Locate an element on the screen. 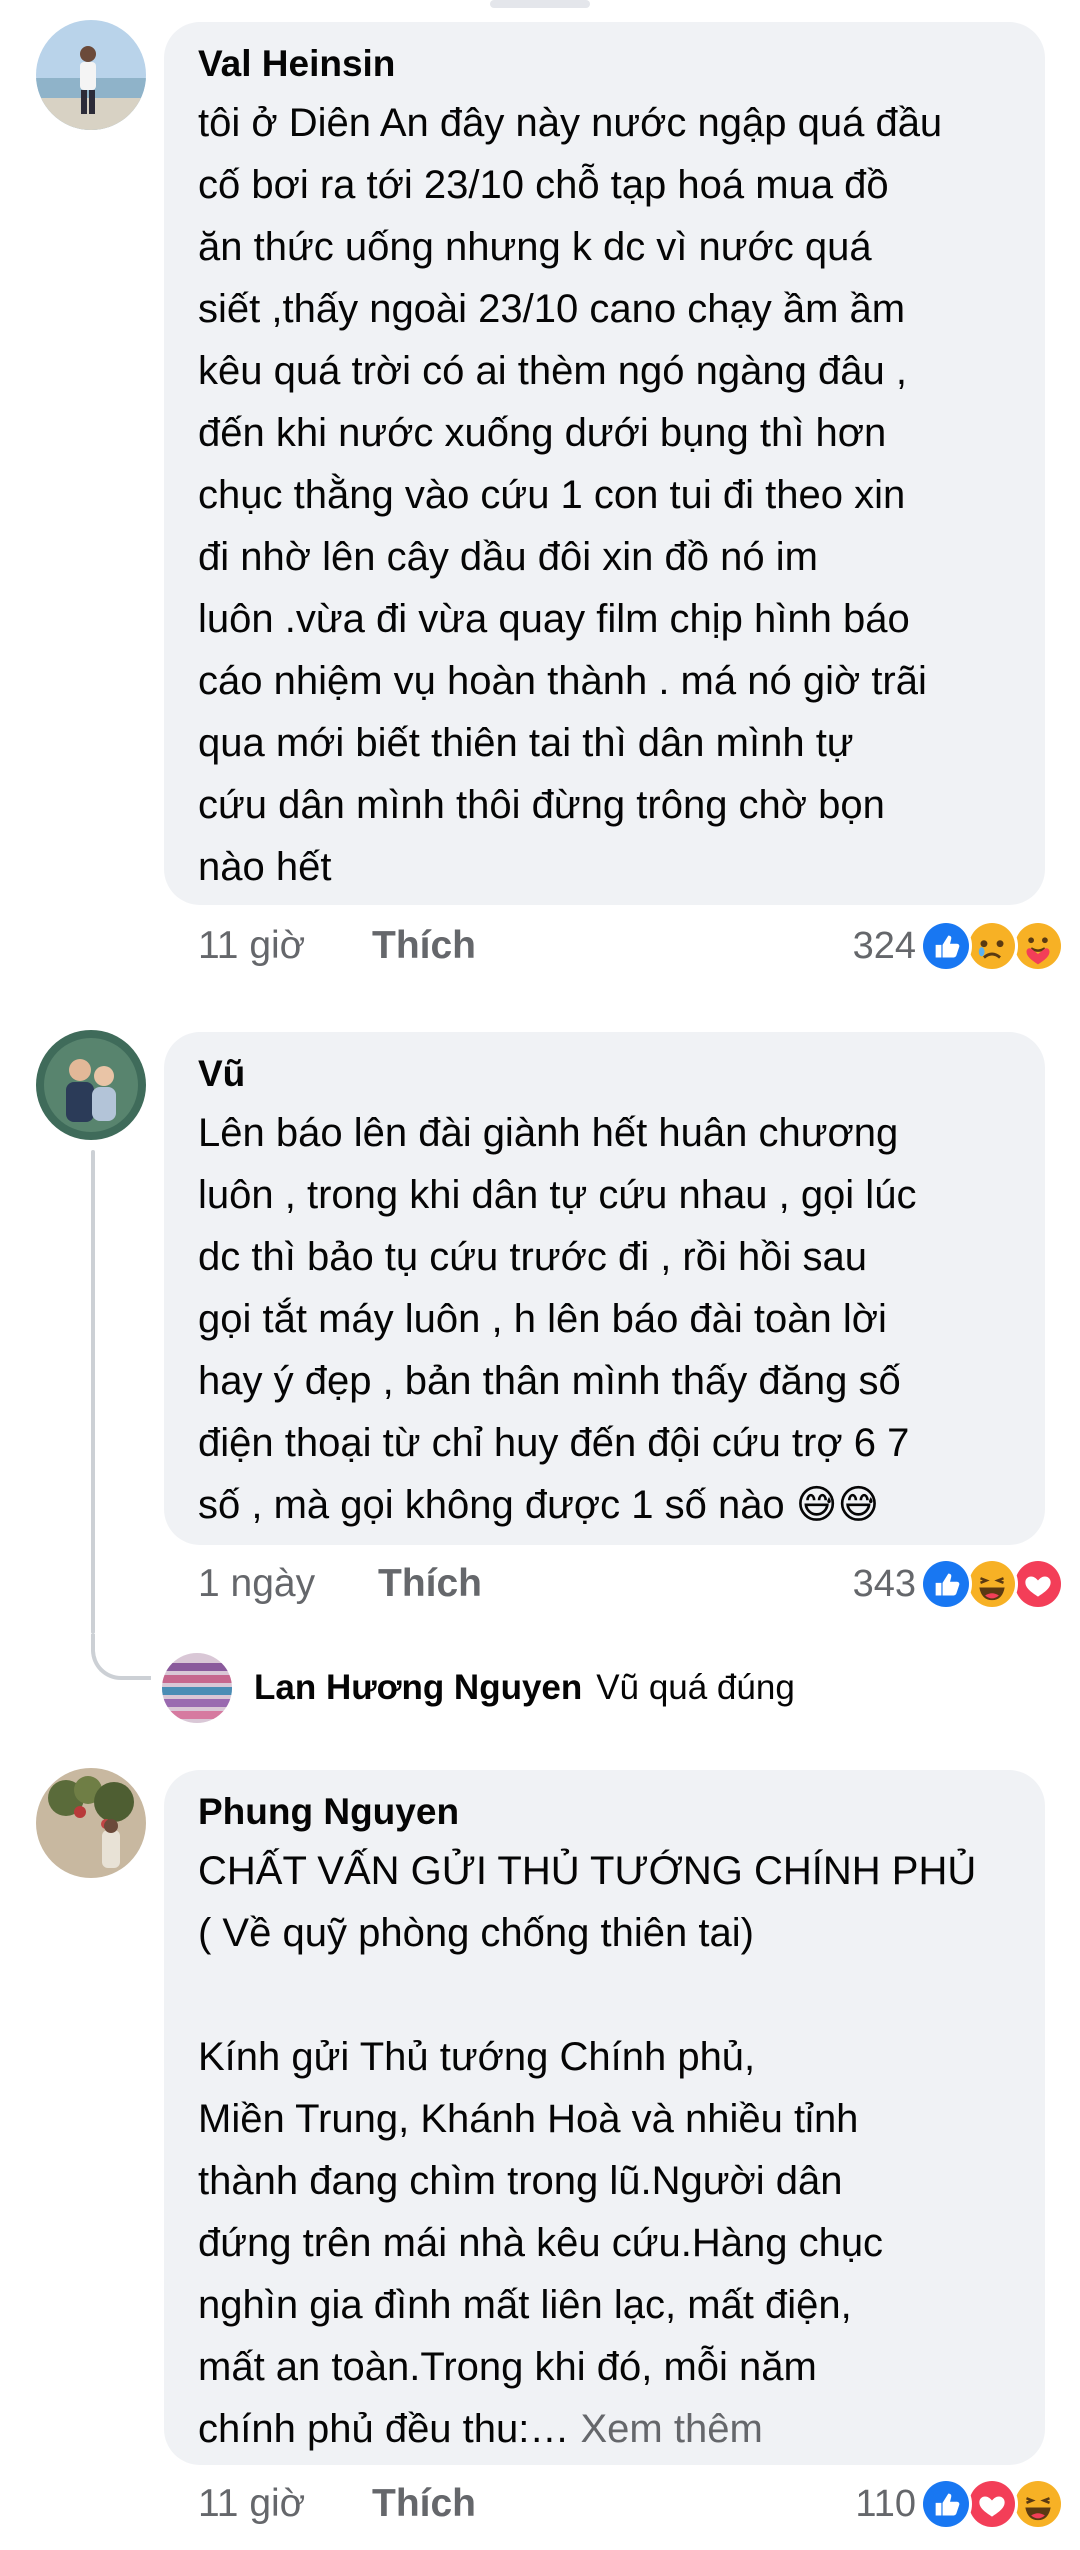 The width and height of the screenshot is (1080, 2550). reaction-count: 110 is located at coordinates (885, 2503).